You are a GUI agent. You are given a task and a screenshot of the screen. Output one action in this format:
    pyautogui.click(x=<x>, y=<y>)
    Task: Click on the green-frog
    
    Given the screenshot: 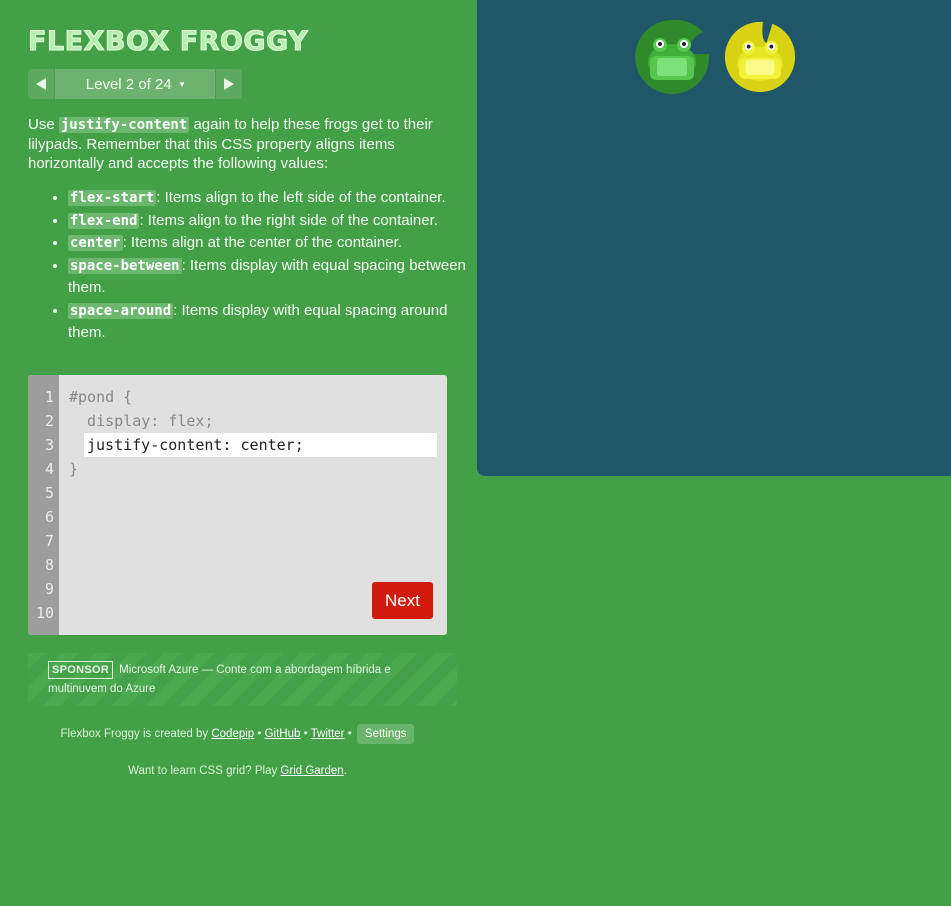 What is the action you would take?
    pyautogui.click(x=672, y=59)
    